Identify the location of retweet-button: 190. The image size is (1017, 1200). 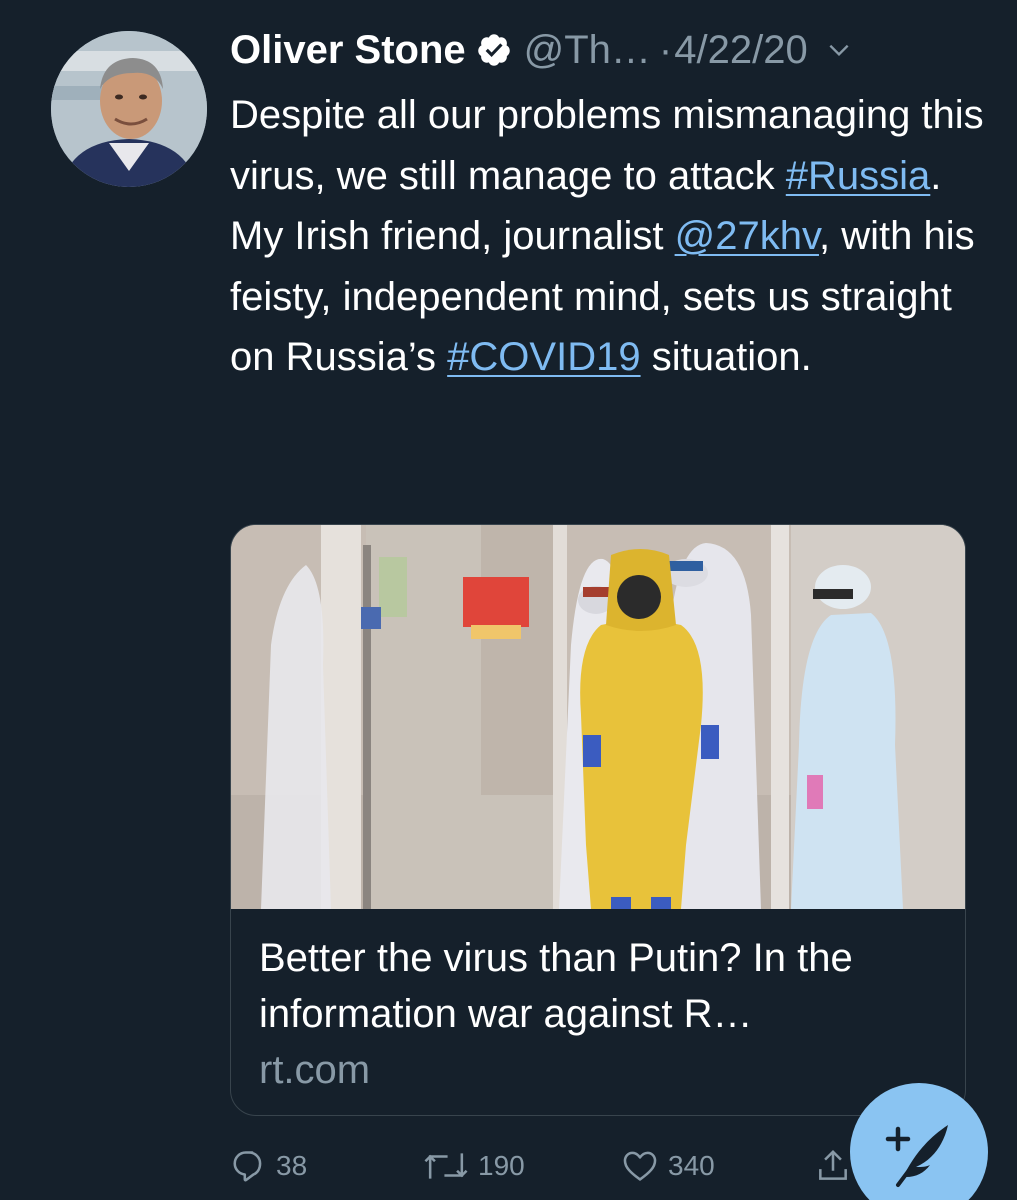
(473, 1166).